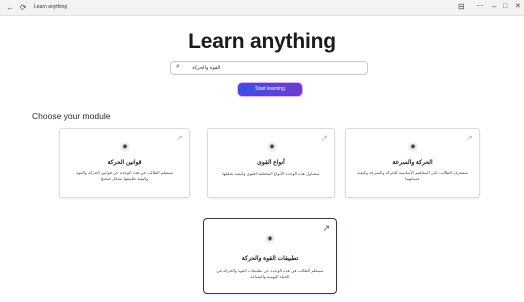  Describe the element at coordinates (23, 8) in the screenshot. I see `refresh-icon: ⟳` at that location.